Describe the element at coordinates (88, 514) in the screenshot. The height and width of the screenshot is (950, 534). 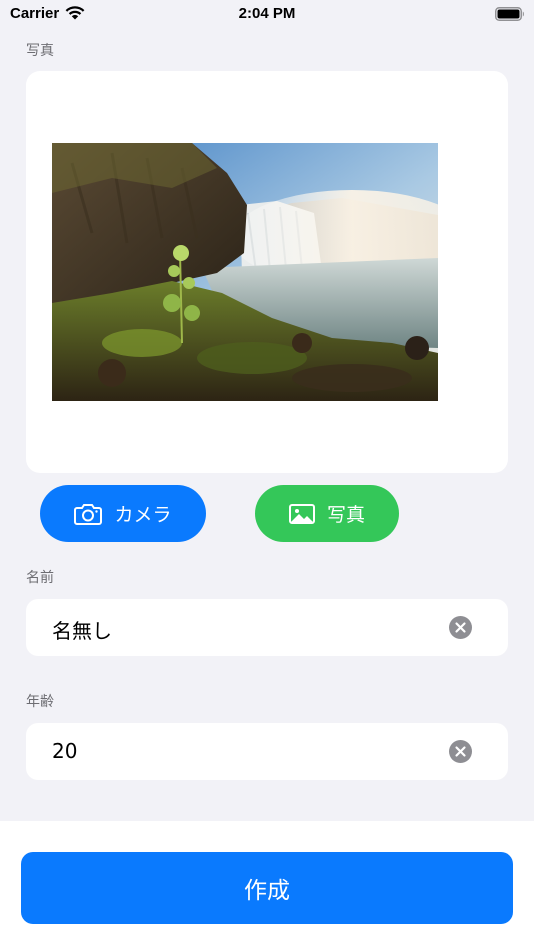
I see `camera-icon` at that location.